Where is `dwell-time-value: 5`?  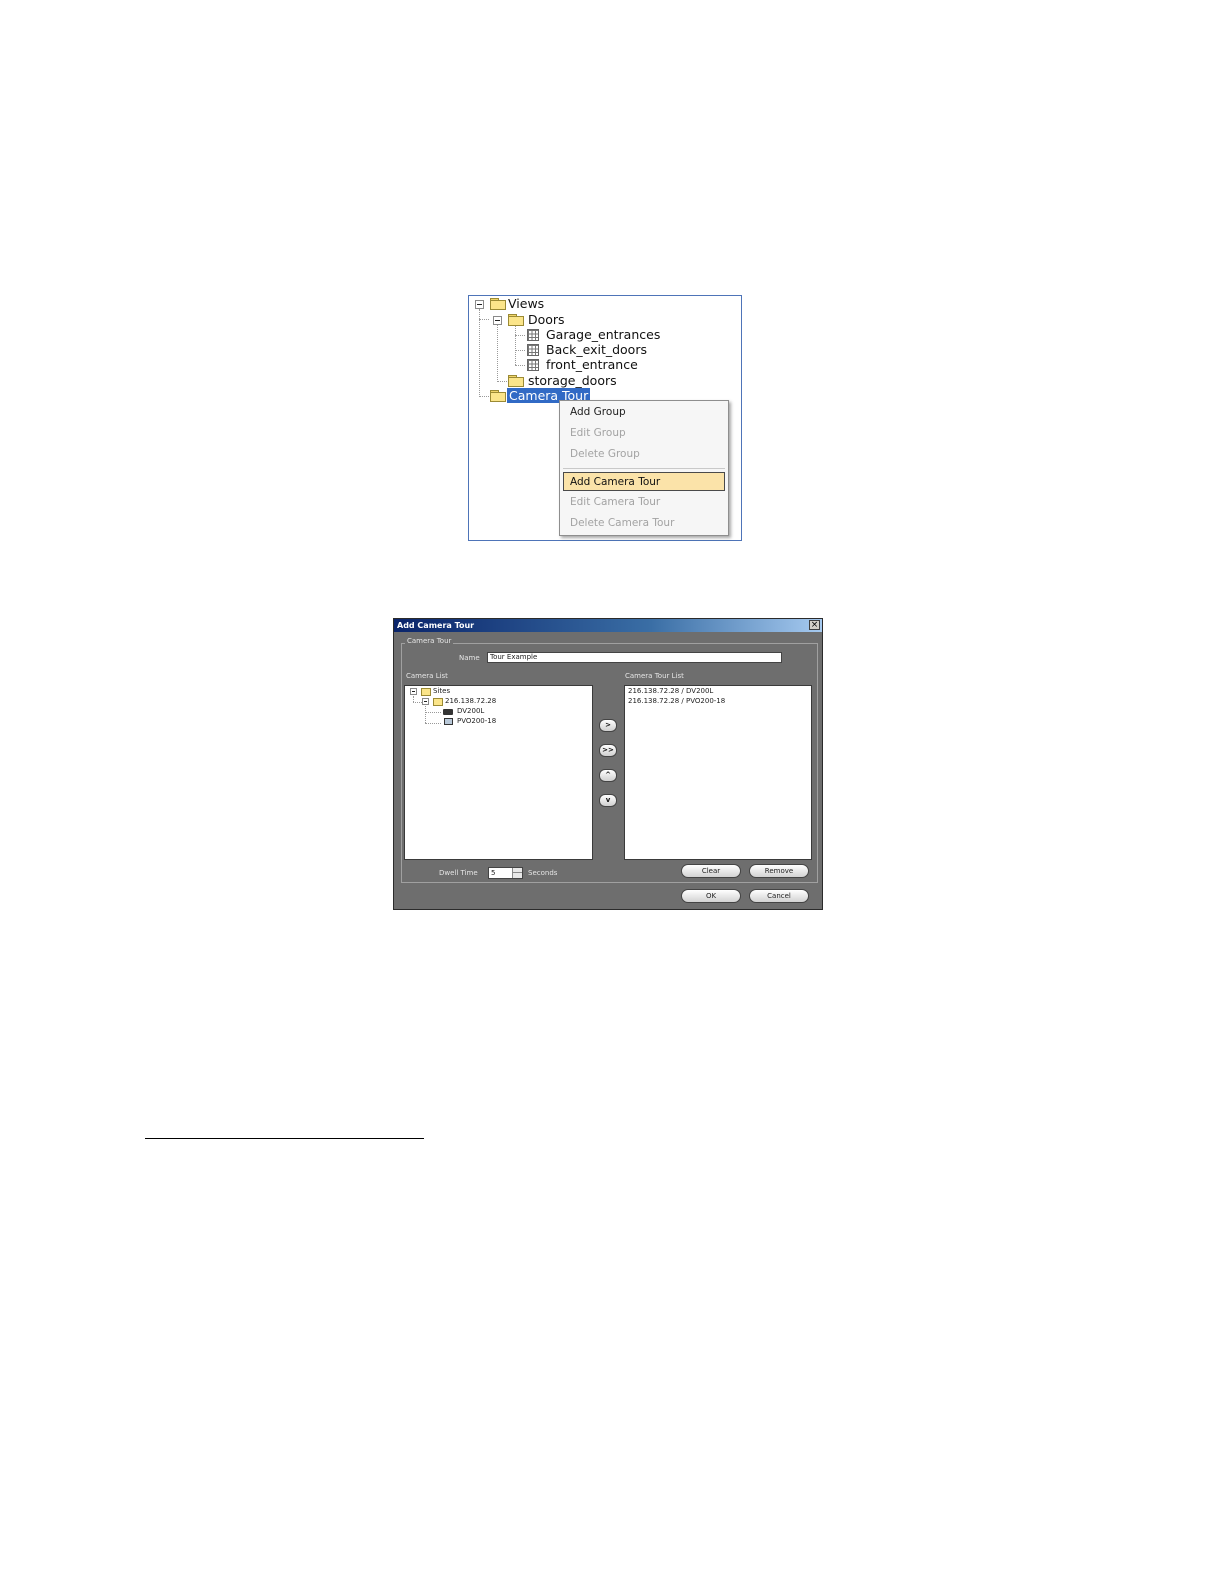
dwell-time-value: 5 is located at coordinates (493, 873).